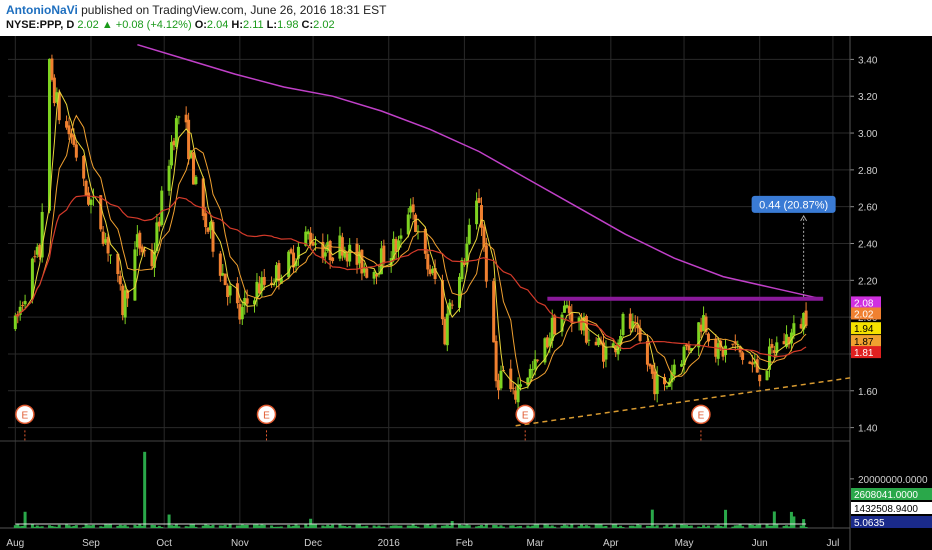  Describe the element at coordinates (288, 25) in the screenshot. I see `low-value: 1.98` at that location.